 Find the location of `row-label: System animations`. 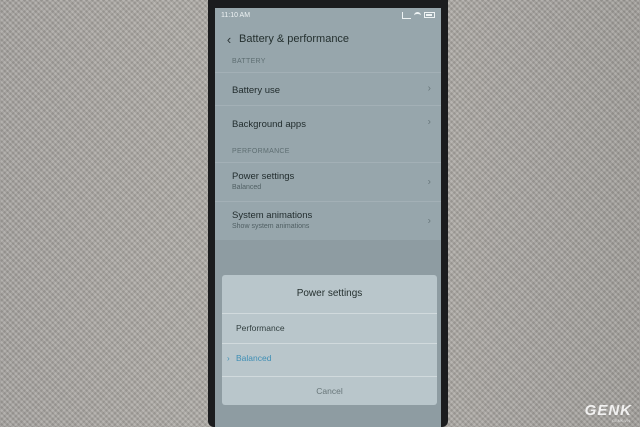

row-label: System animations is located at coordinates (272, 215).